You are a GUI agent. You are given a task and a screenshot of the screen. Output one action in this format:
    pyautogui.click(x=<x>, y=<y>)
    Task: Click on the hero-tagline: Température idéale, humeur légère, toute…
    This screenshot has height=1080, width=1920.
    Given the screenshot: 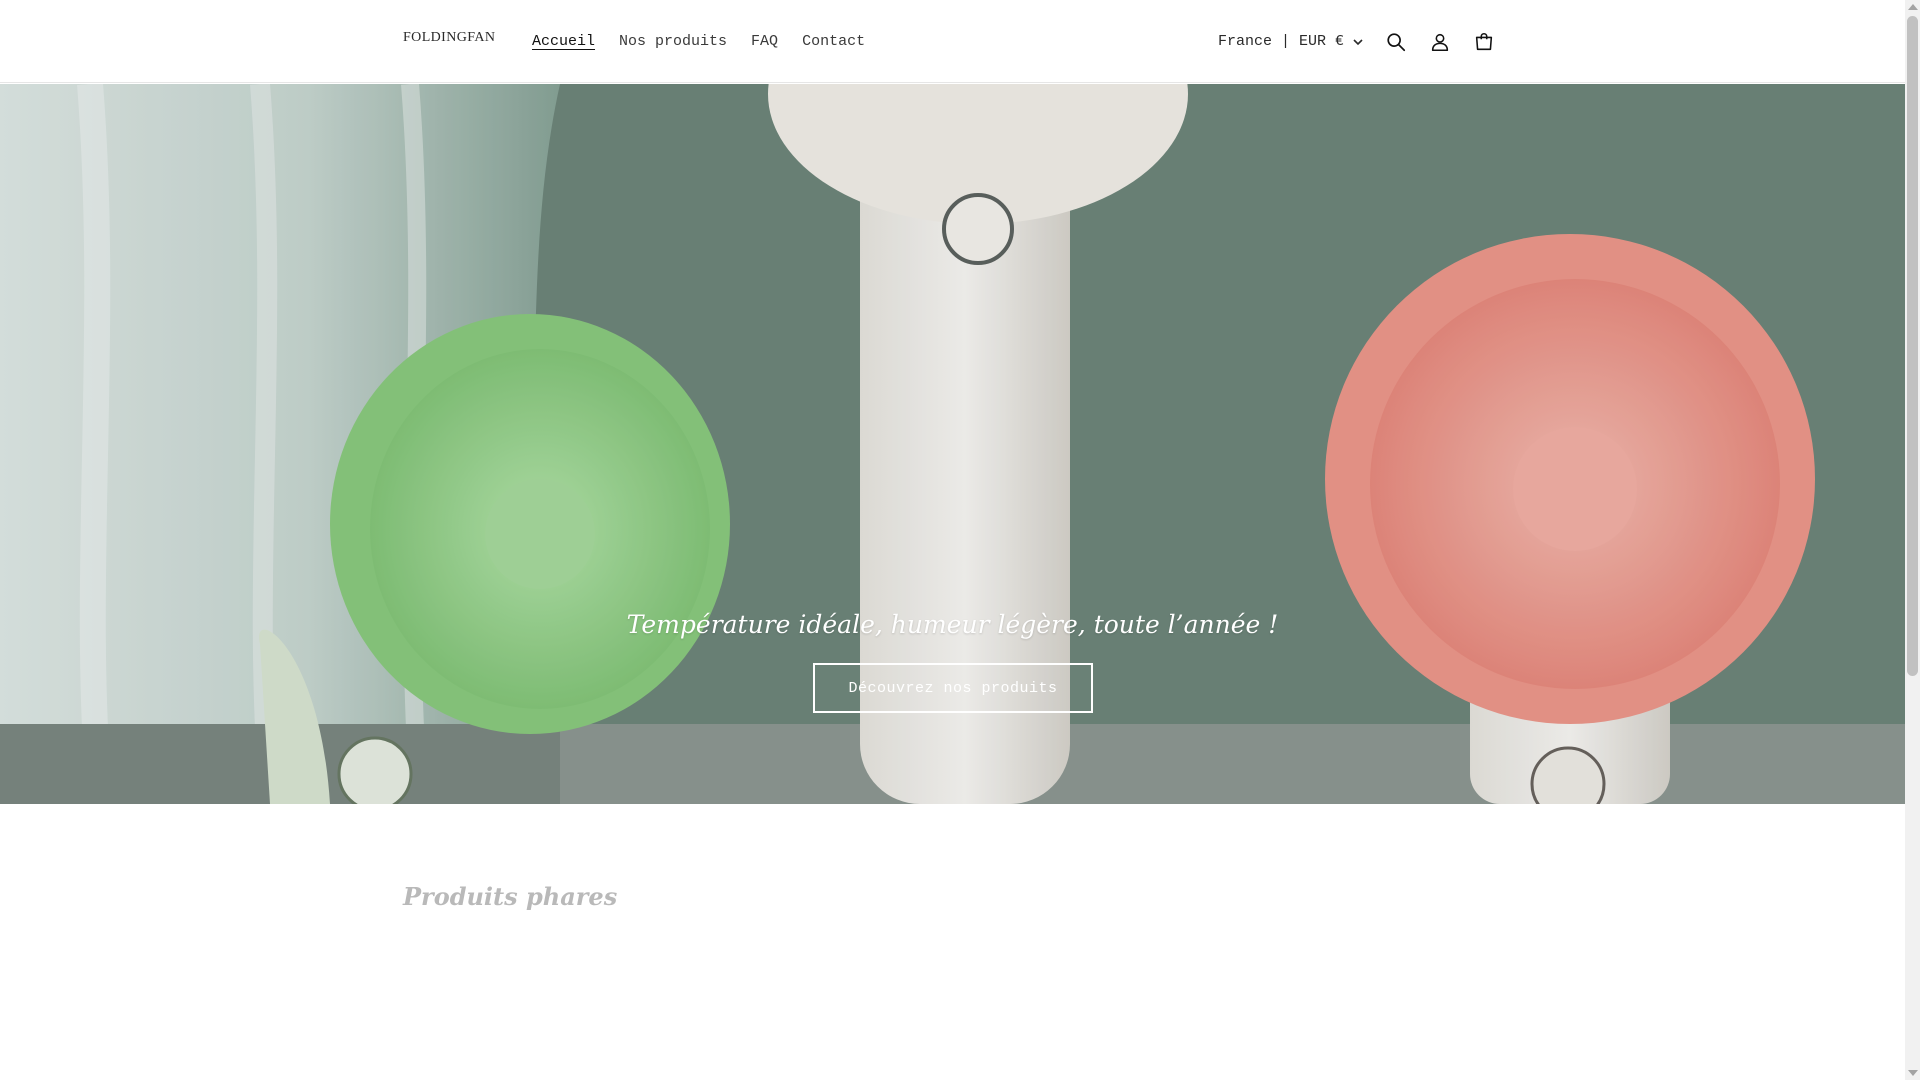 What is the action you would take?
    pyautogui.click(x=952, y=624)
    